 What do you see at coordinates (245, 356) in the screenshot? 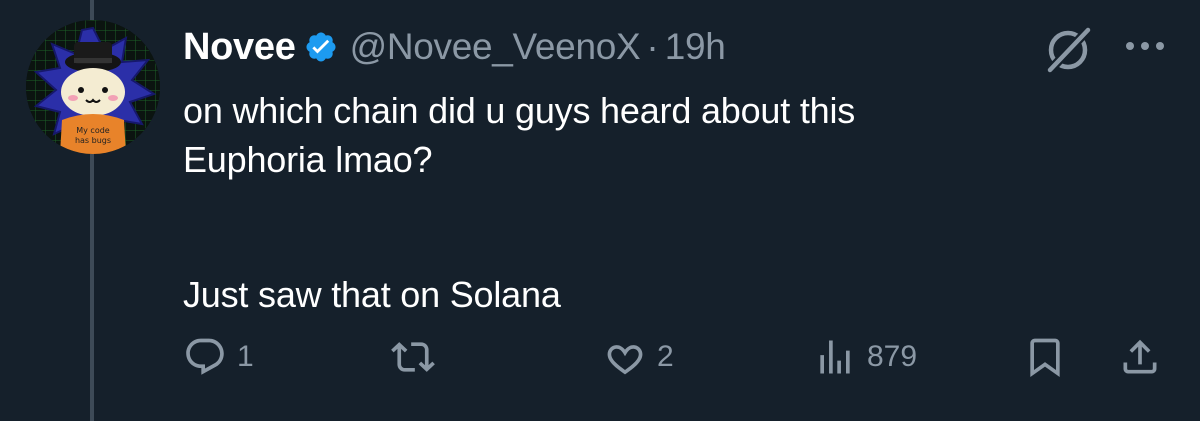
I see `reply-count: 1` at bounding box center [245, 356].